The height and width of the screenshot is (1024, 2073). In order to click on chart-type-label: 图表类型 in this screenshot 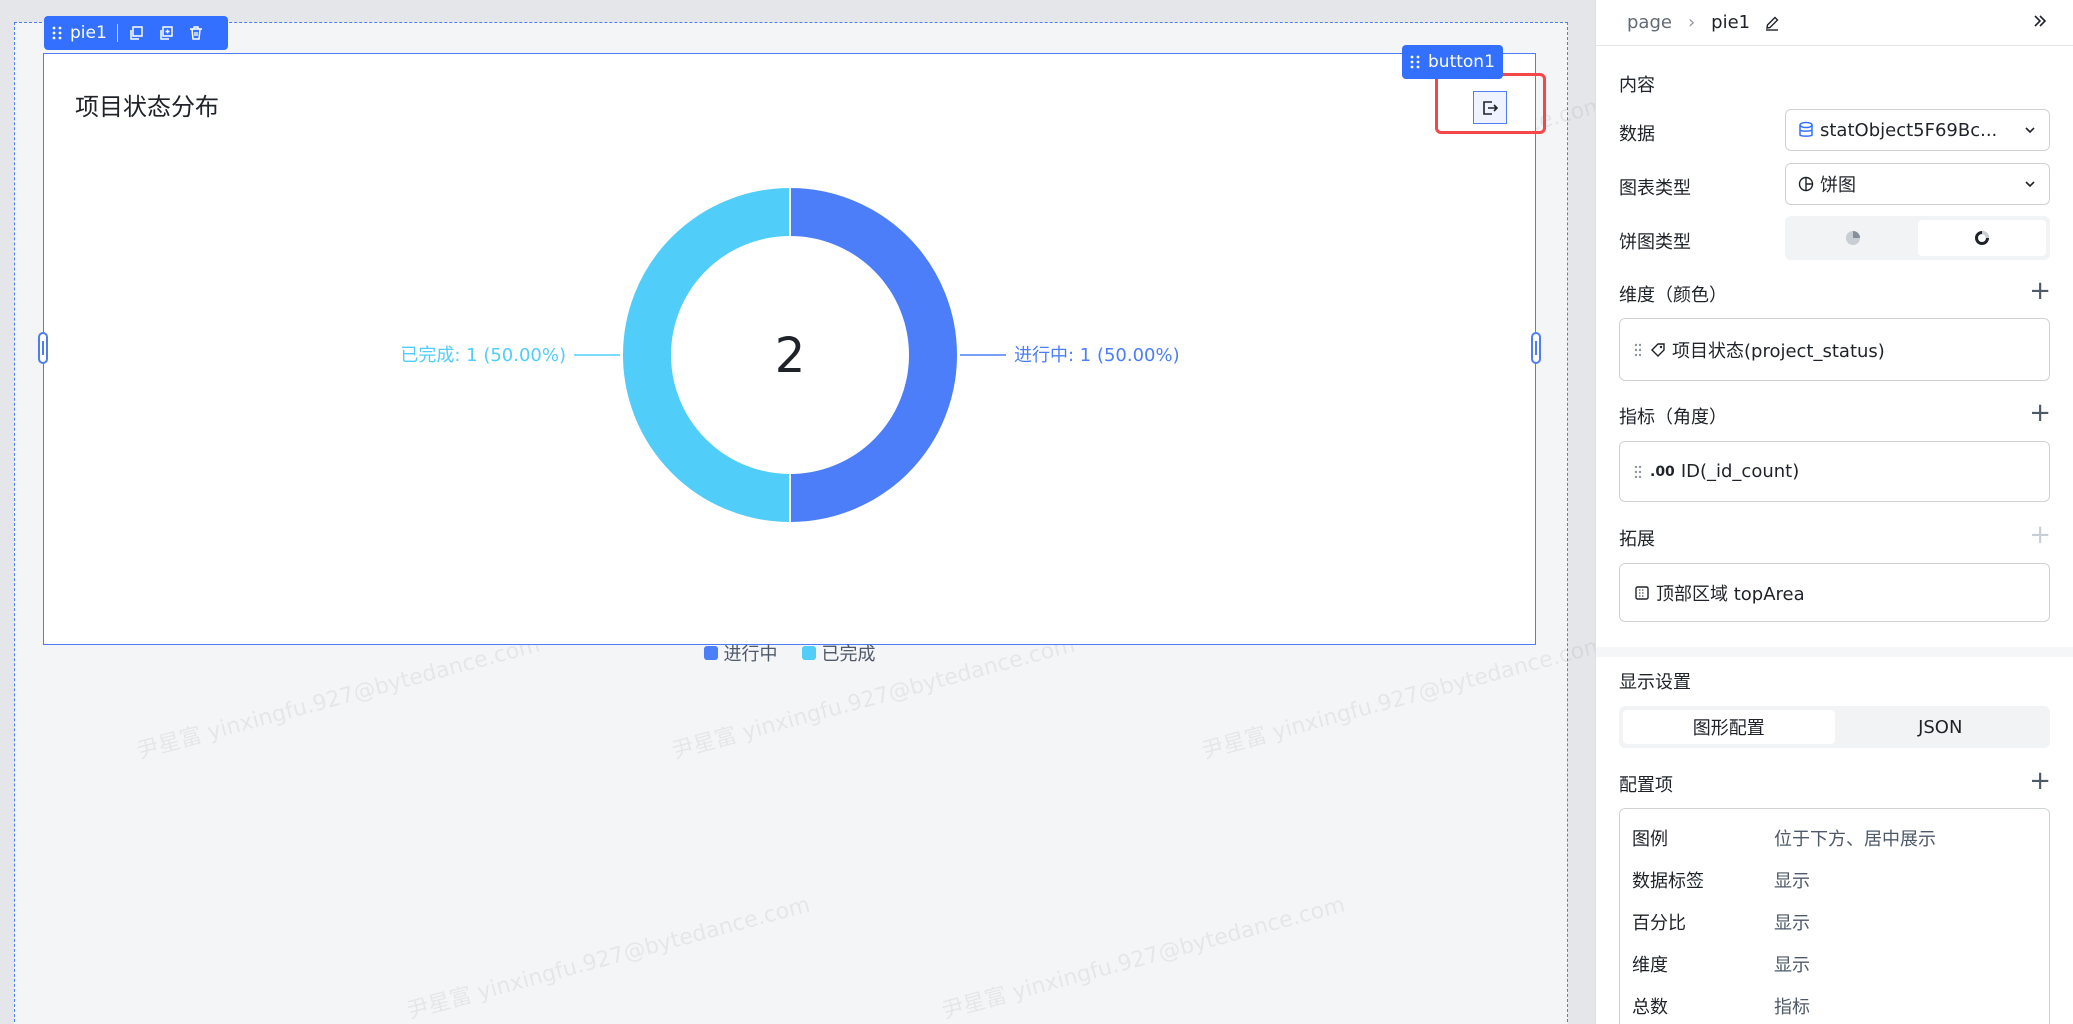, I will do `click(1655, 188)`.